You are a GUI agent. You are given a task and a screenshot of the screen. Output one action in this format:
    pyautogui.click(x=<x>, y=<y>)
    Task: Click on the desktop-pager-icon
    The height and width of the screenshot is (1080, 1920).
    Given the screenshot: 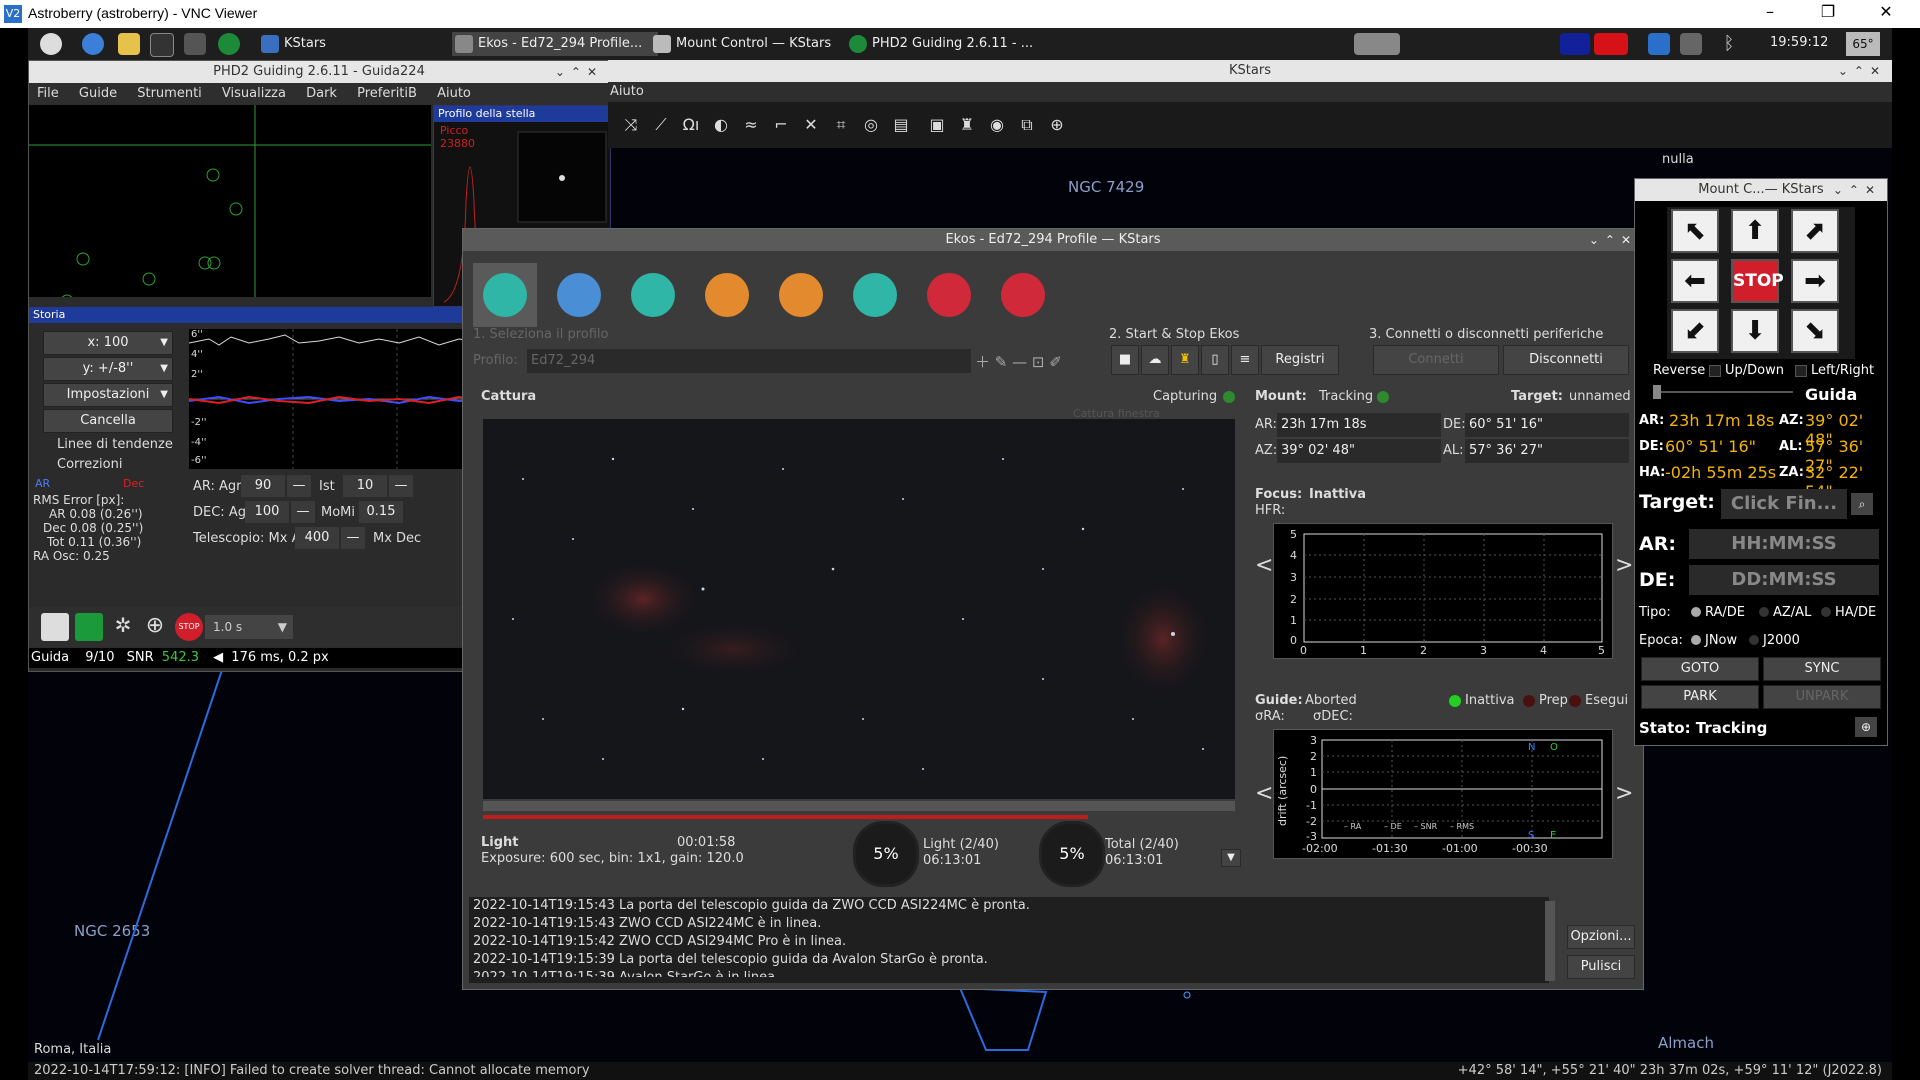 What is the action you would take?
    pyautogui.click(x=1377, y=44)
    